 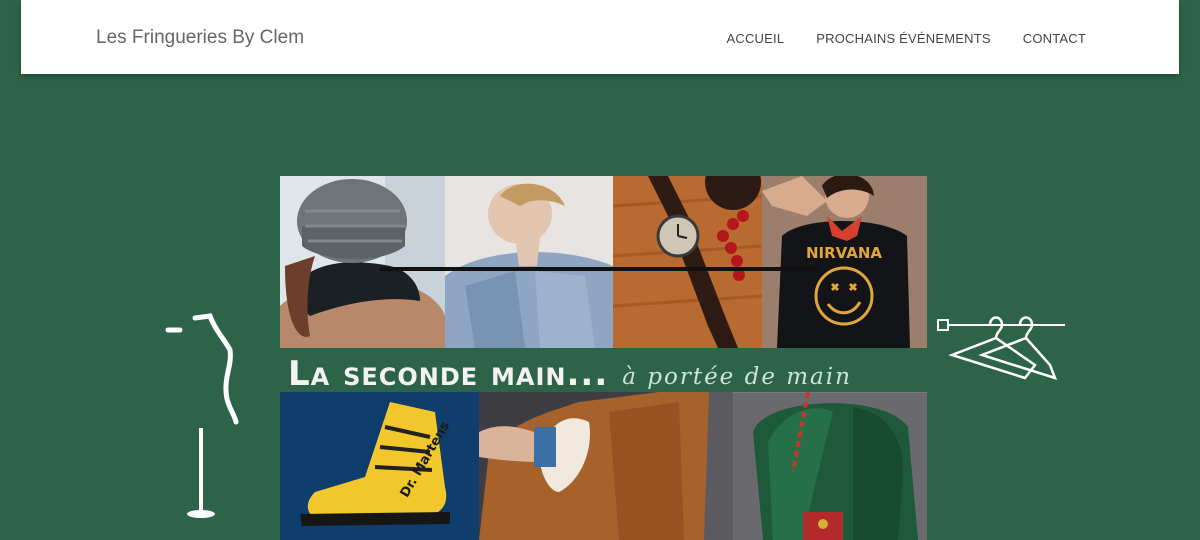 What do you see at coordinates (600, 269) in the screenshot?
I see `decorative-line` at bounding box center [600, 269].